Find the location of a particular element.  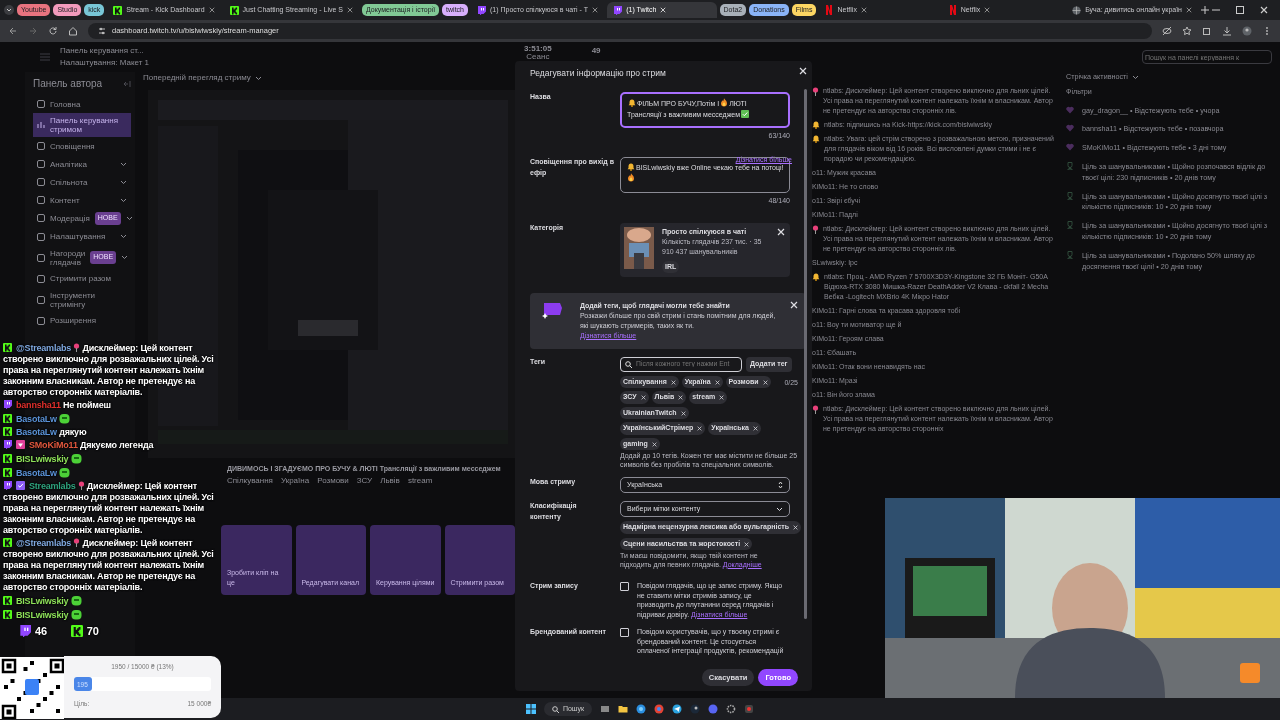

layout-label: Налаштування: Макет 1 is located at coordinates (105, 63).